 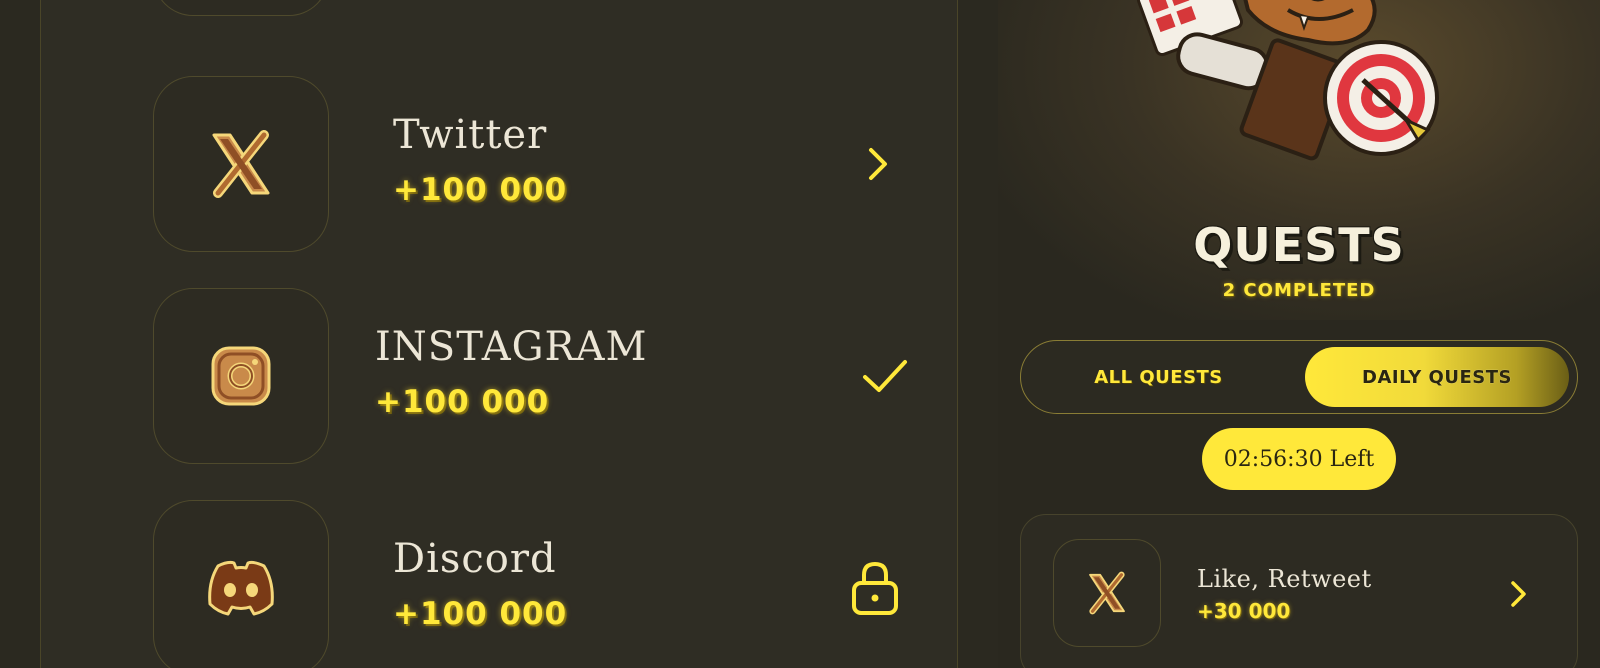 What do you see at coordinates (511, 347) in the screenshot?
I see `quest-title: INSTAGRAM` at bounding box center [511, 347].